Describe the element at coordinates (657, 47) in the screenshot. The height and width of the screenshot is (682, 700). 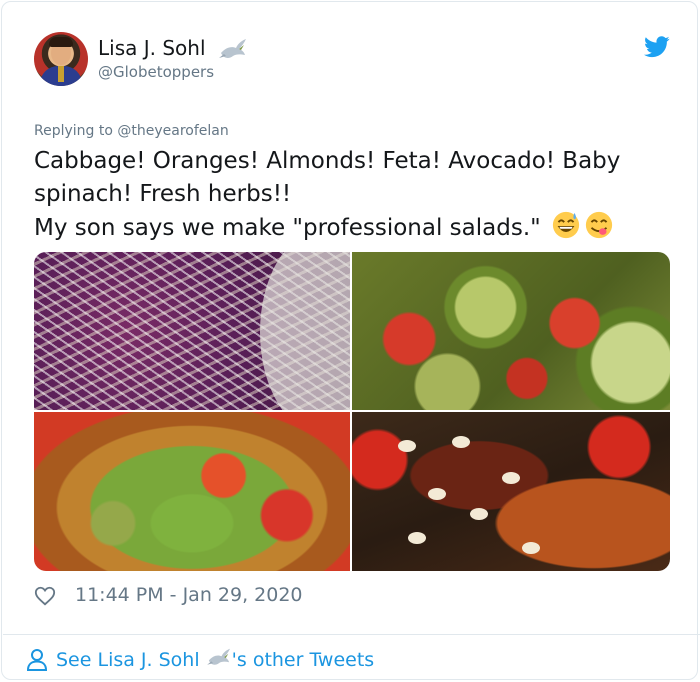
I see `twitter-bird-icon` at that location.